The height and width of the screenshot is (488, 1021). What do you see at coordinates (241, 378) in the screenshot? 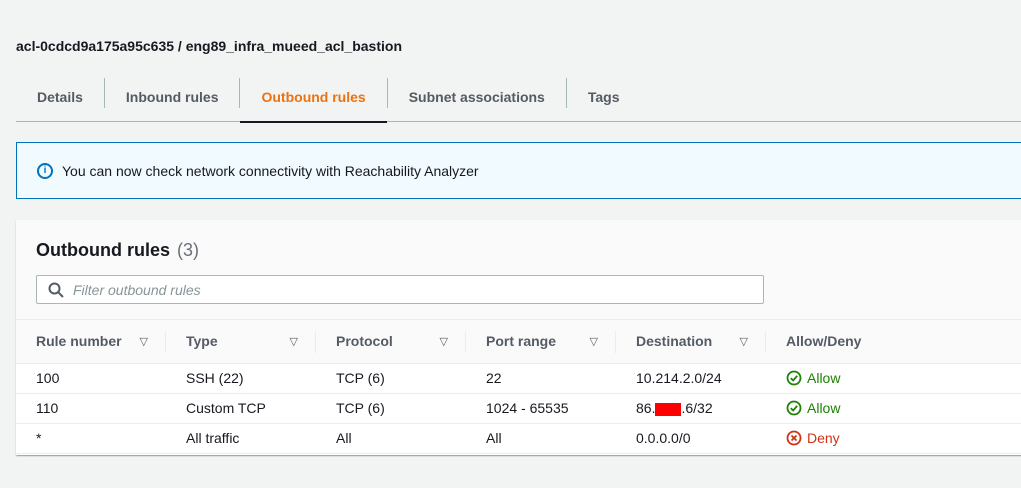
I see `cell-type: SSH (22)` at bounding box center [241, 378].